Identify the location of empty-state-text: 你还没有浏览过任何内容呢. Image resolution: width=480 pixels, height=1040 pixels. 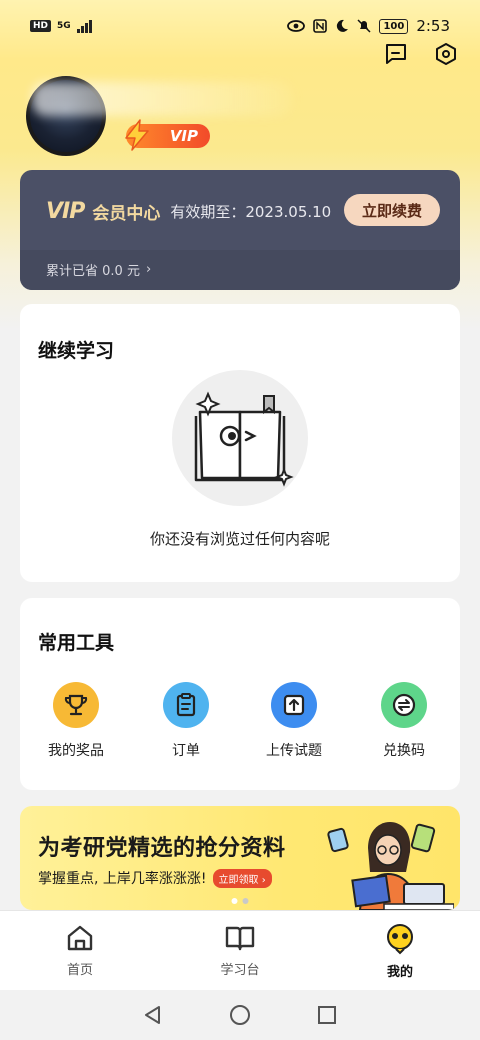
(239, 539).